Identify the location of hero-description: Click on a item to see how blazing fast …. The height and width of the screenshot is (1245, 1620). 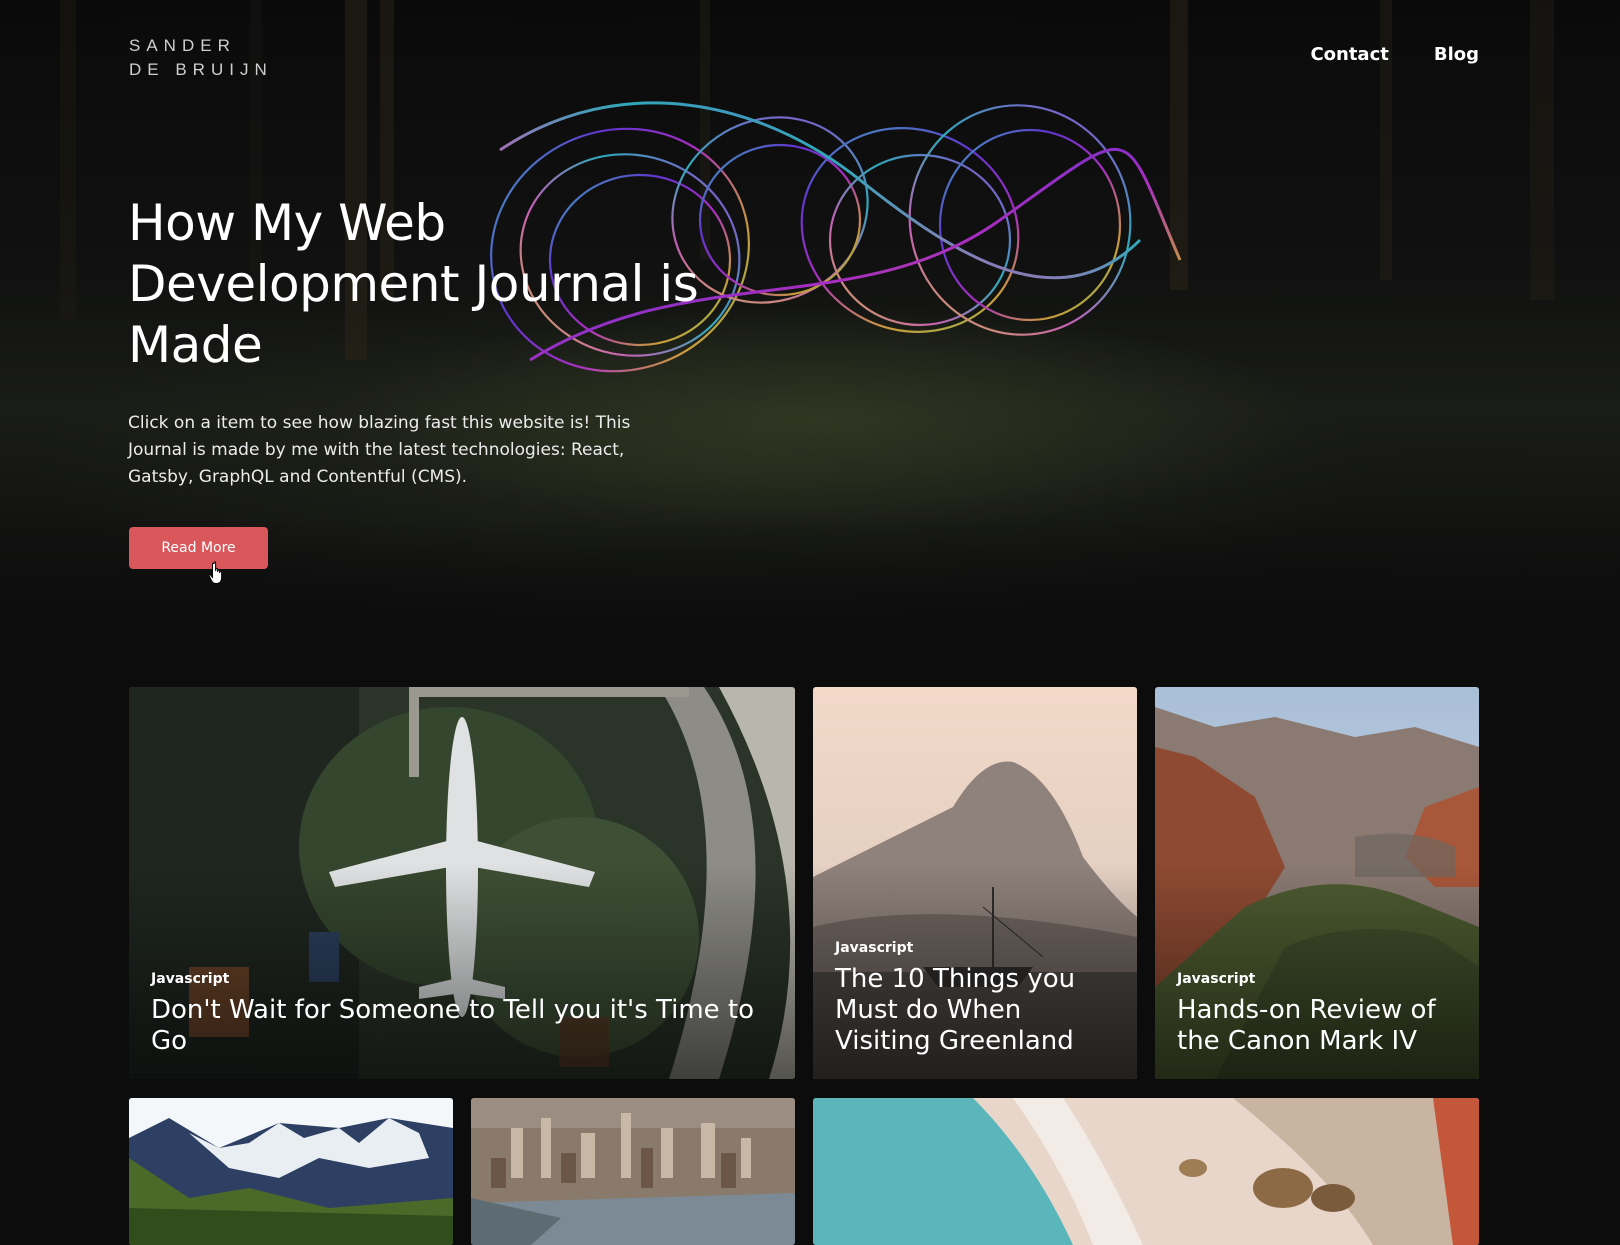
(379, 450).